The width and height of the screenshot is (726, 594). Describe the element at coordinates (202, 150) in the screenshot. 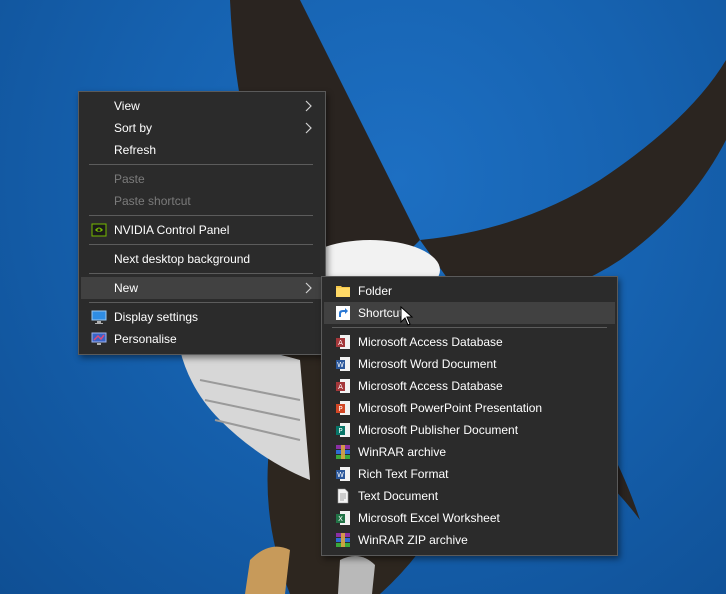

I see `menu-item-refresh: Refresh` at that location.